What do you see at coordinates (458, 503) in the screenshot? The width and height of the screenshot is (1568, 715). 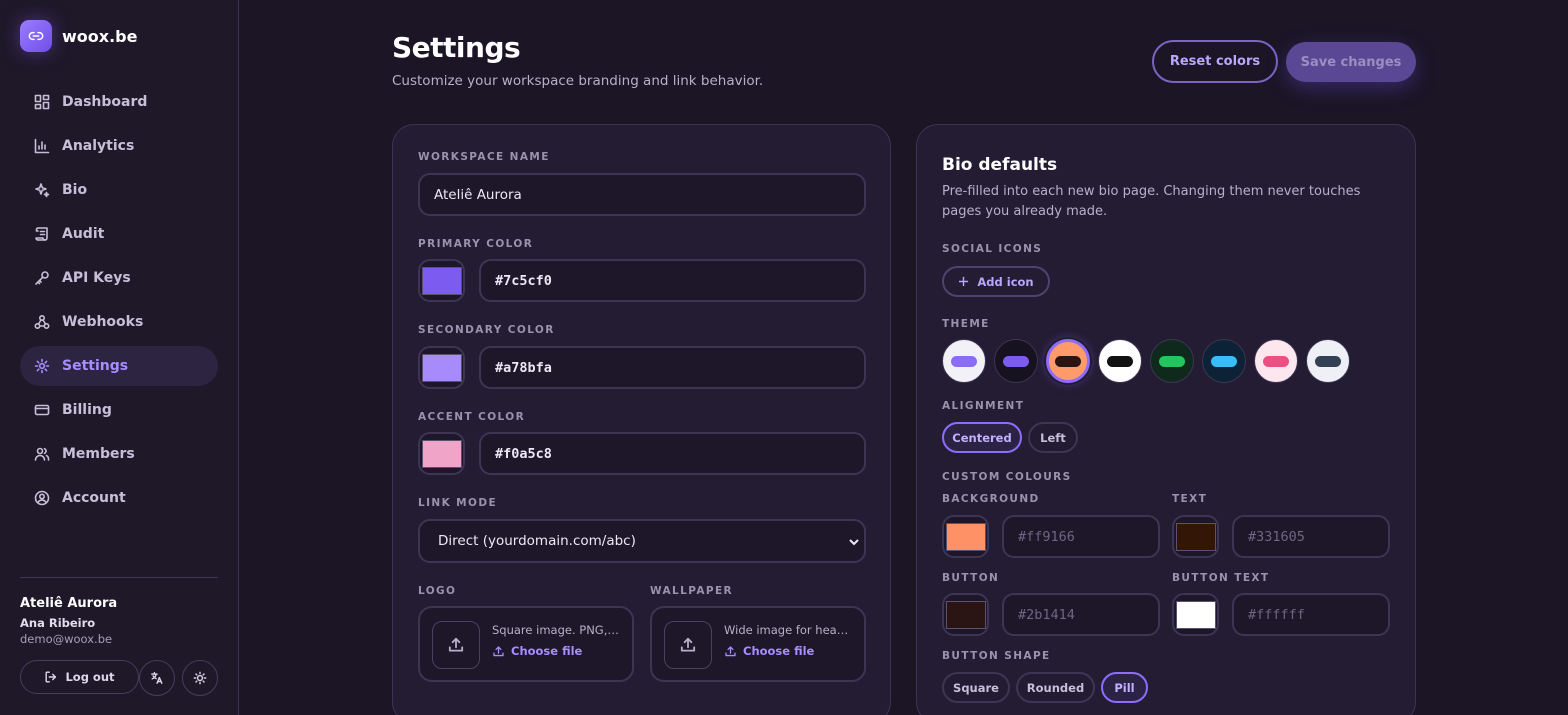 I see `link-mode-label: LINK MODE` at bounding box center [458, 503].